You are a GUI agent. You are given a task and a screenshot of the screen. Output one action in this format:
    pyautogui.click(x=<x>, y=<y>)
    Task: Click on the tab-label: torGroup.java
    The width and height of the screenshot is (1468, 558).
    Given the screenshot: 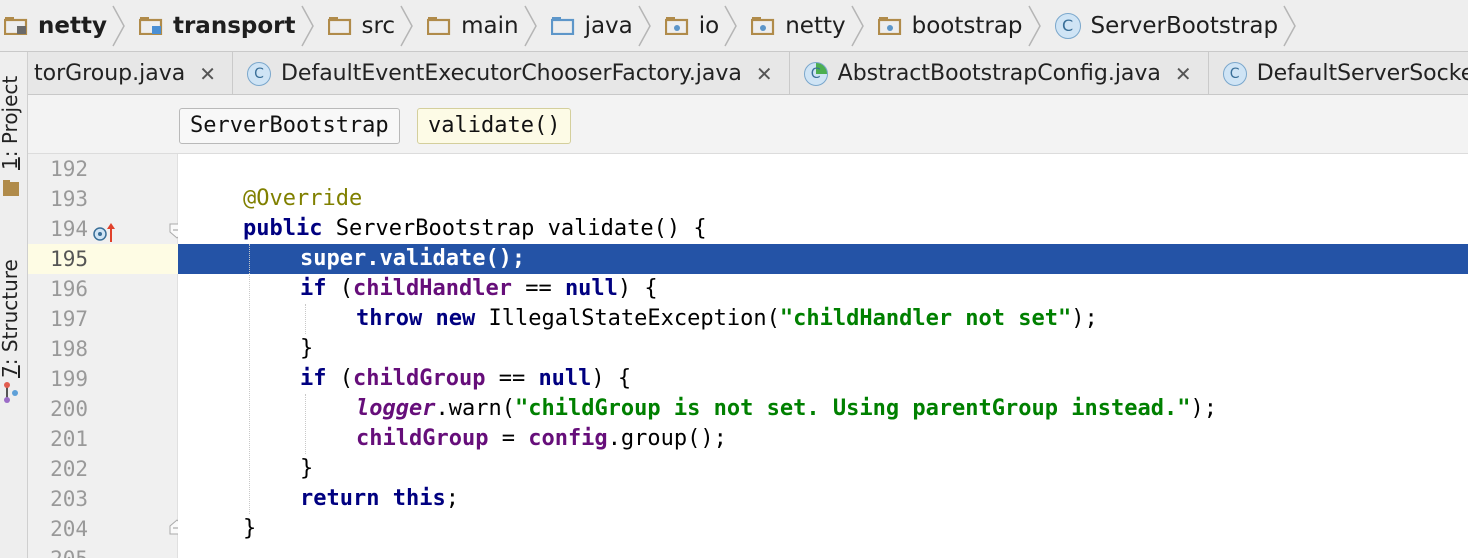 What is the action you would take?
    pyautogui.click(x=110, y=73)
    